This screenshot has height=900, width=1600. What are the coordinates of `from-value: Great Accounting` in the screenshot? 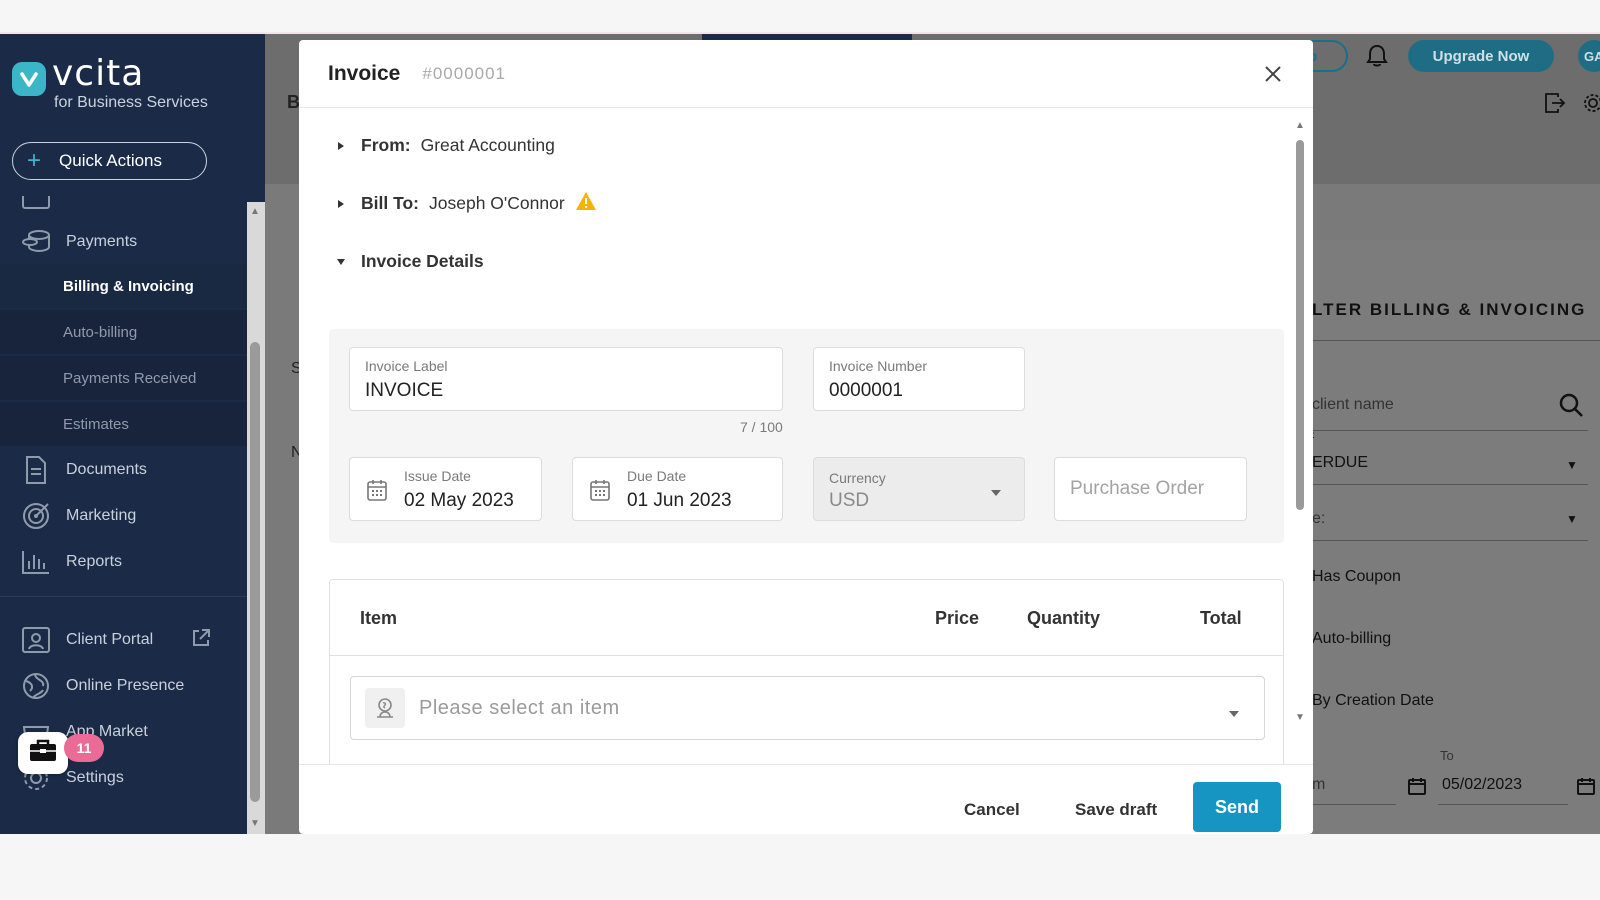 It's located at (487, 145).